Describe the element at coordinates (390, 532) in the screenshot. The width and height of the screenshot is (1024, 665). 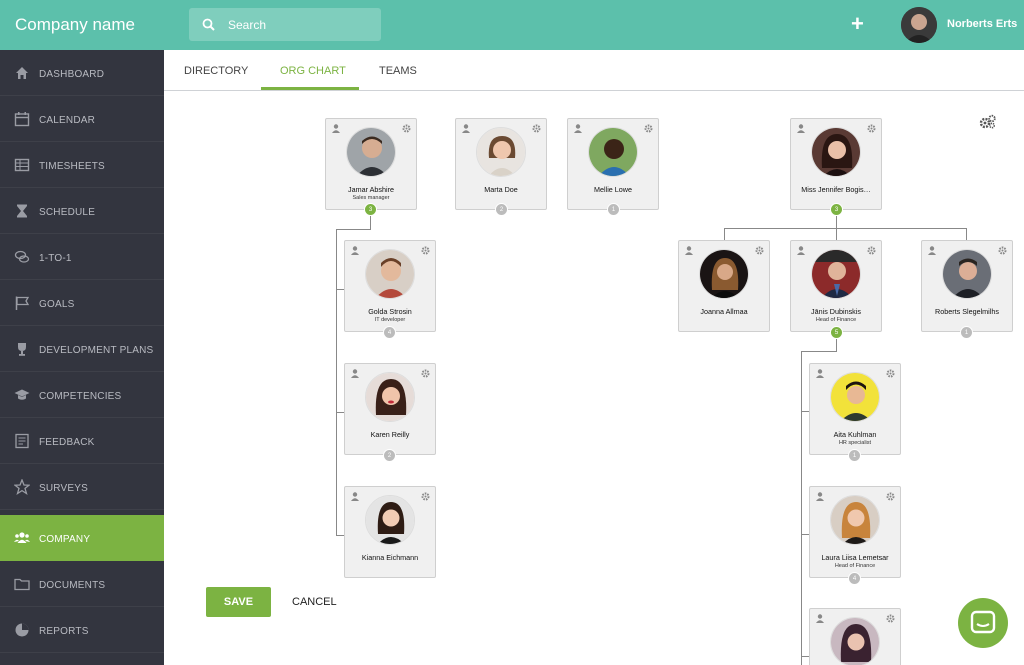
I see `org-card: Kianna Eichmann` at that location.